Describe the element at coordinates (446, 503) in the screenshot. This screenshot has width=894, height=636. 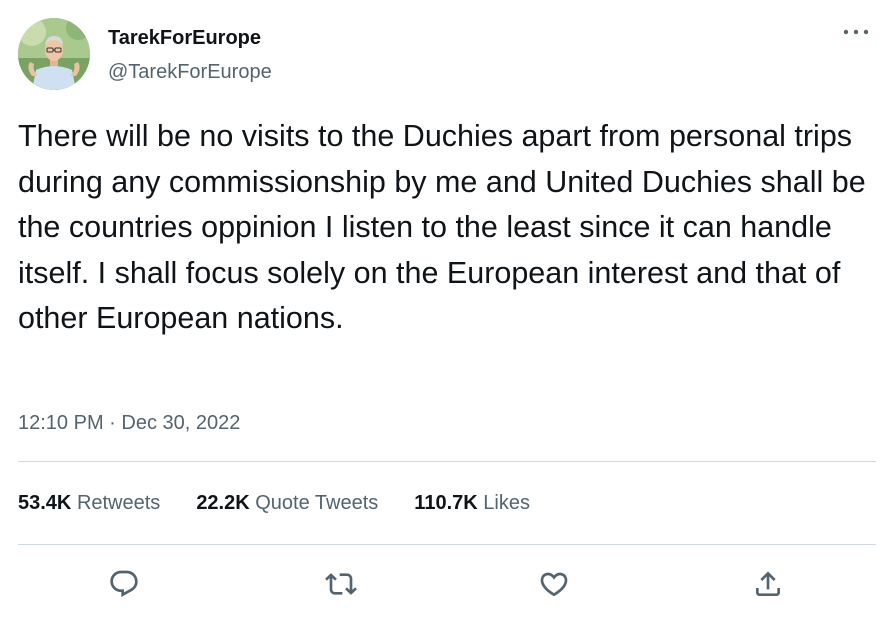
I see `likes-count: 110.7K` at that location.